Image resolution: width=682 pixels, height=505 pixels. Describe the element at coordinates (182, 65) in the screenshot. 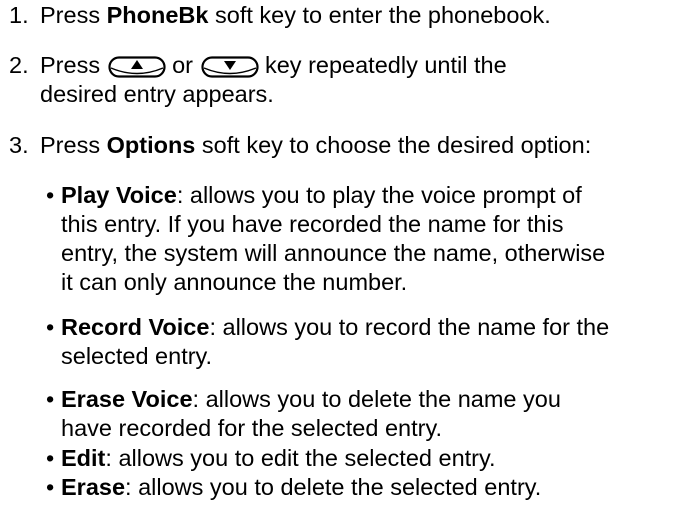

I see `step-text-mid: or` at that location.